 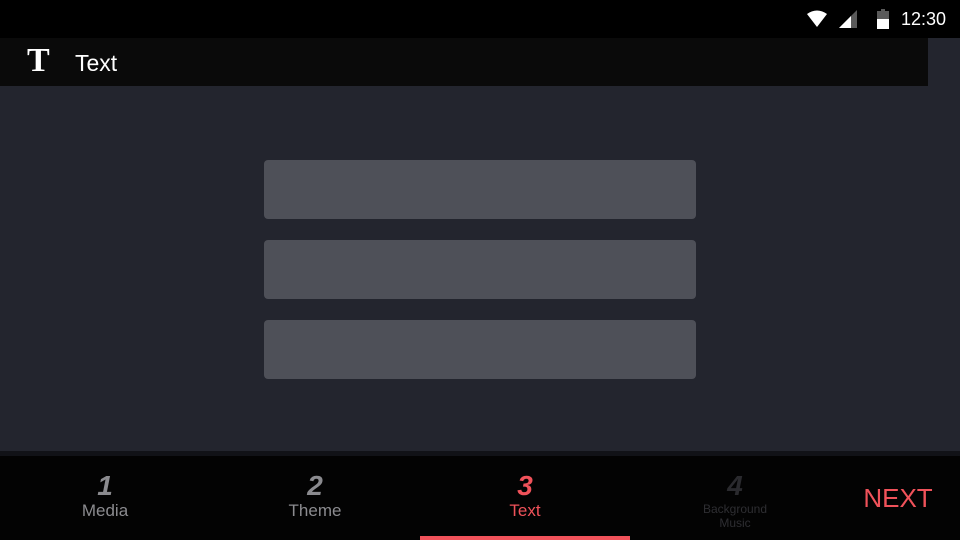 I want to click on step-media: 1 Media, so click(x=105, y=498).